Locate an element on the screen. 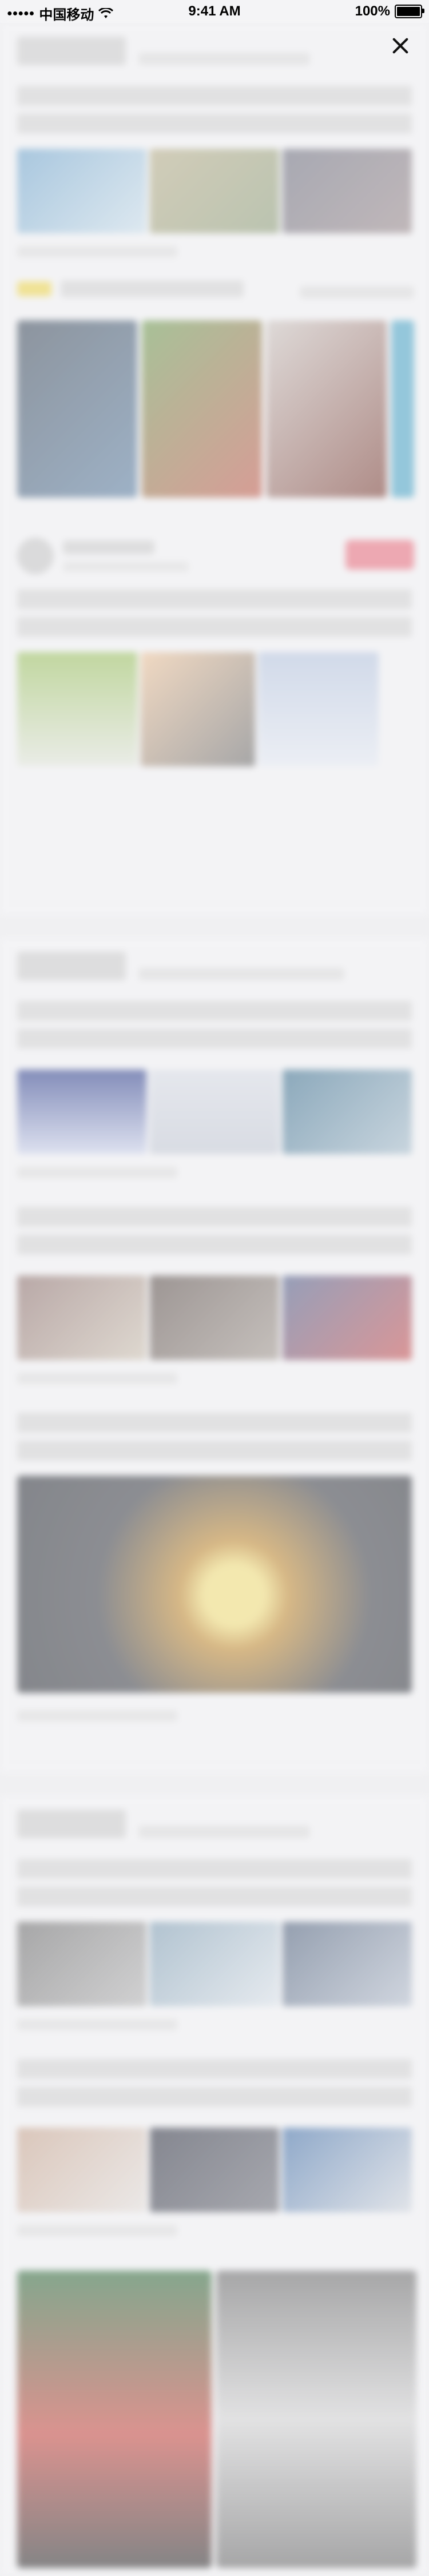 Image resolution: width=429 pixels, height=2576 pixels. battery-percent: 100% is located at coordinates (372, 11).